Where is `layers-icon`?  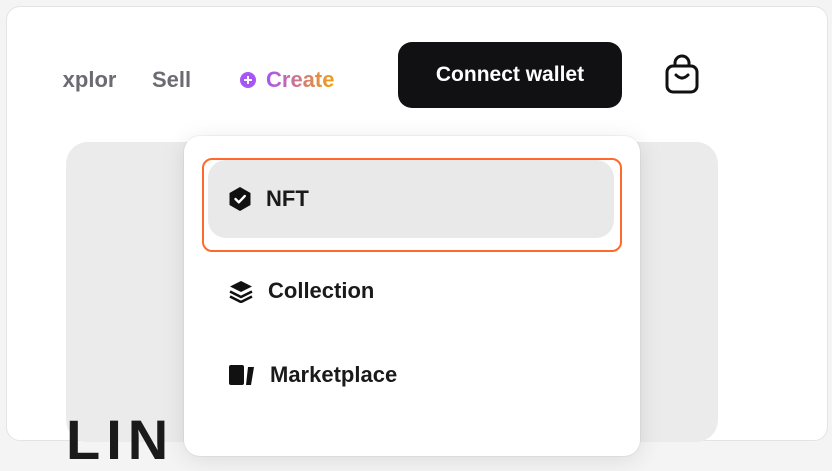
layers-icon is located at coordinates (241, 291).